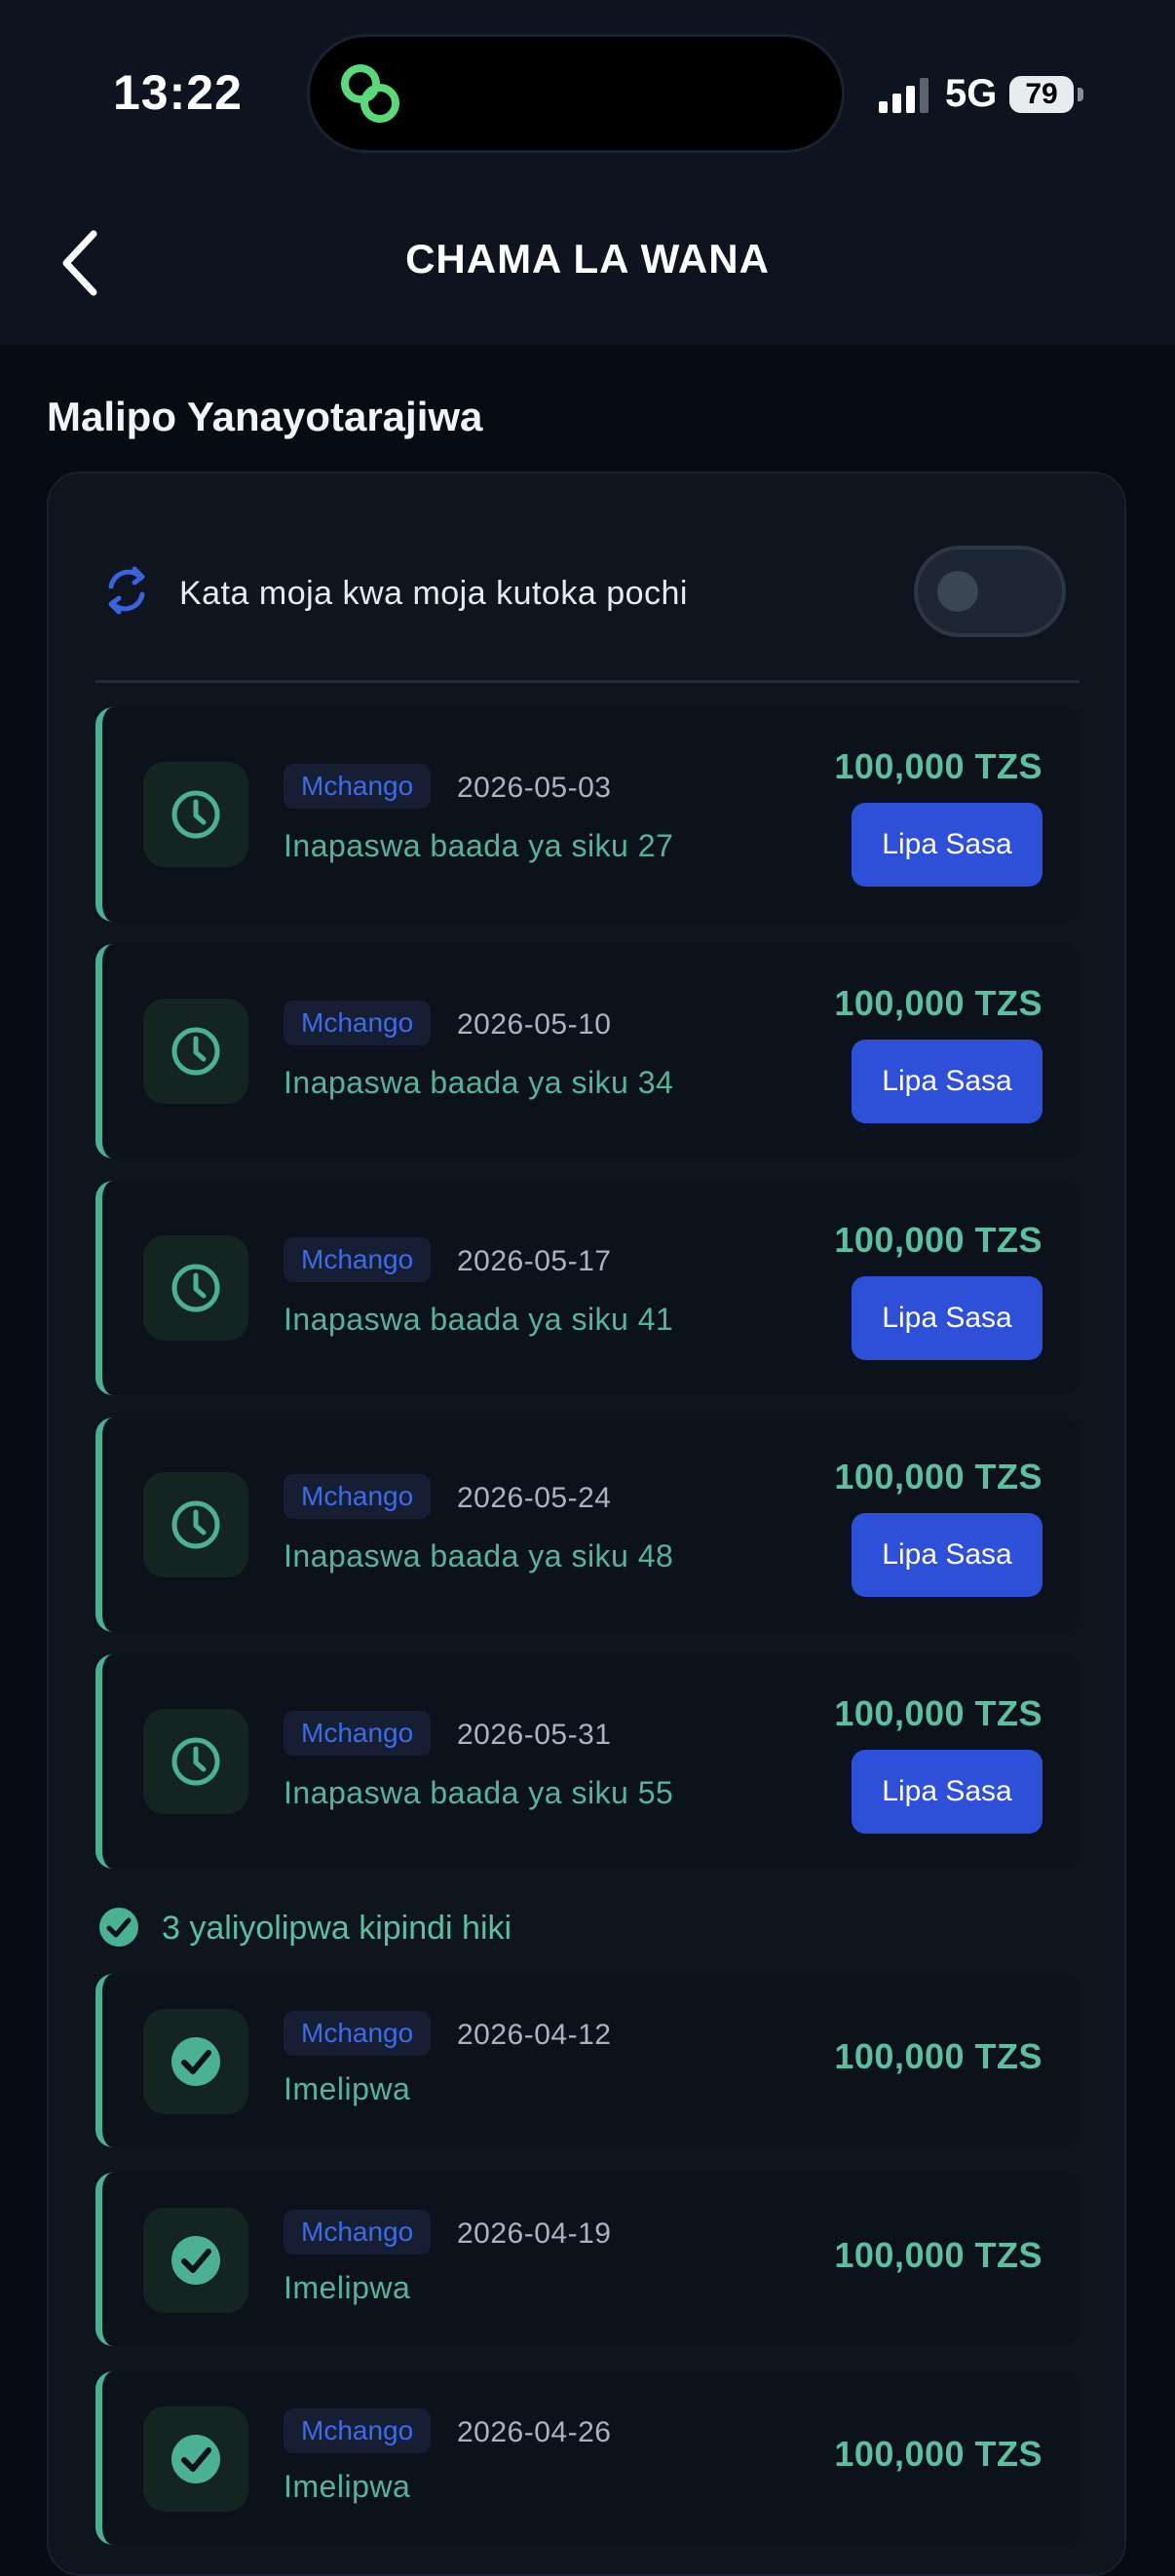  Describe the element at coordinates (957, 591) in the screenshot. I see `toggle-knob` at that location.